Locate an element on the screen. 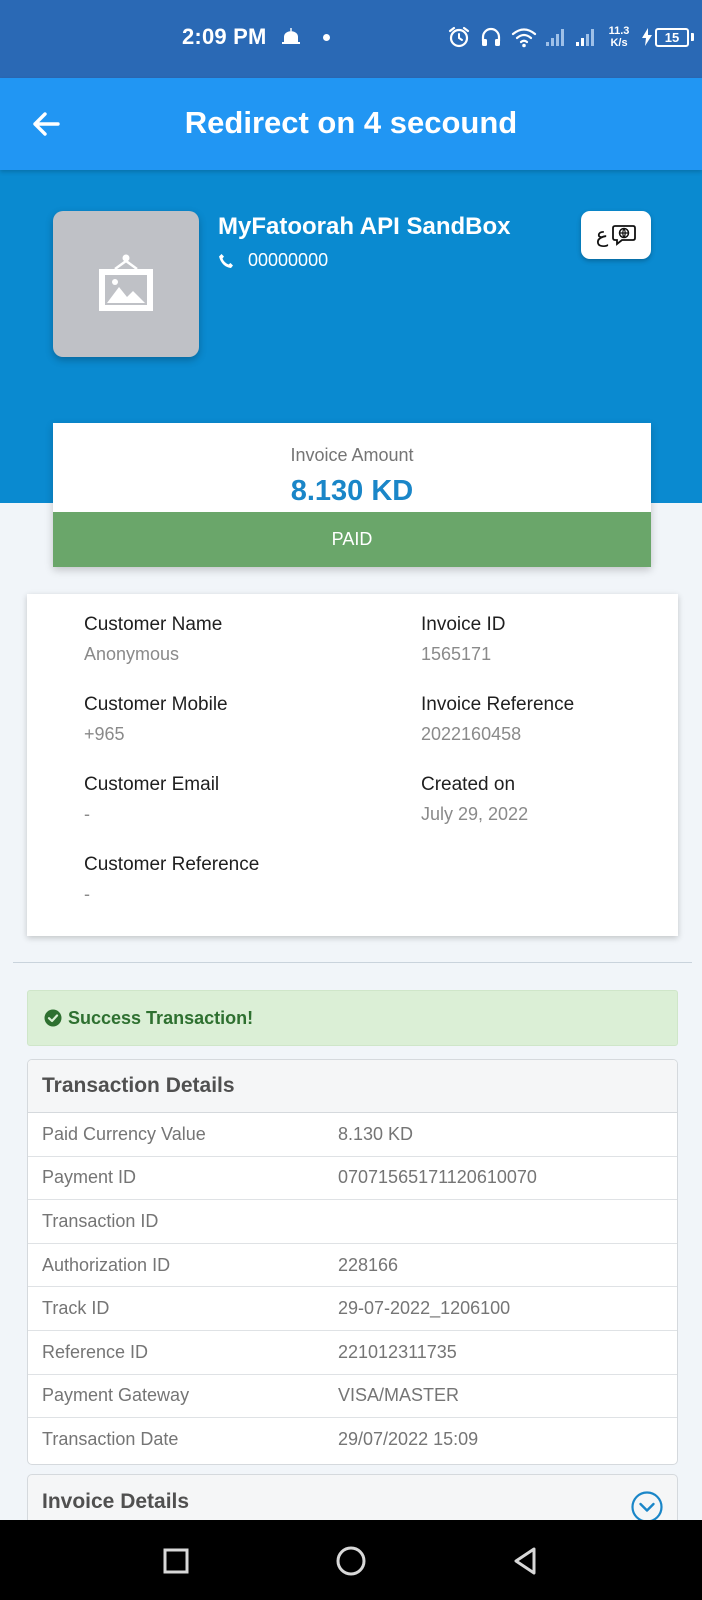 The width and height of the screenshot is (702, 1600). status-time: 2:09 PM is located at coordinates (224, 36).